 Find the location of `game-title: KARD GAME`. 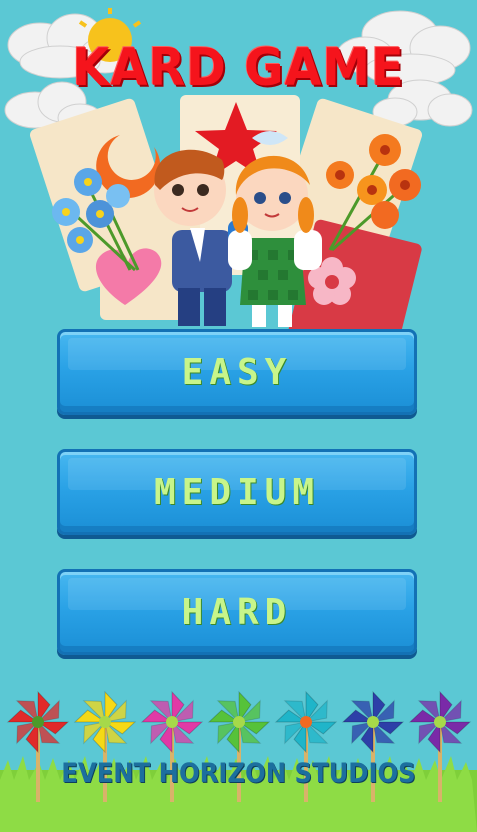

game-title: KARD GAME is located at coordinates (238, 68).